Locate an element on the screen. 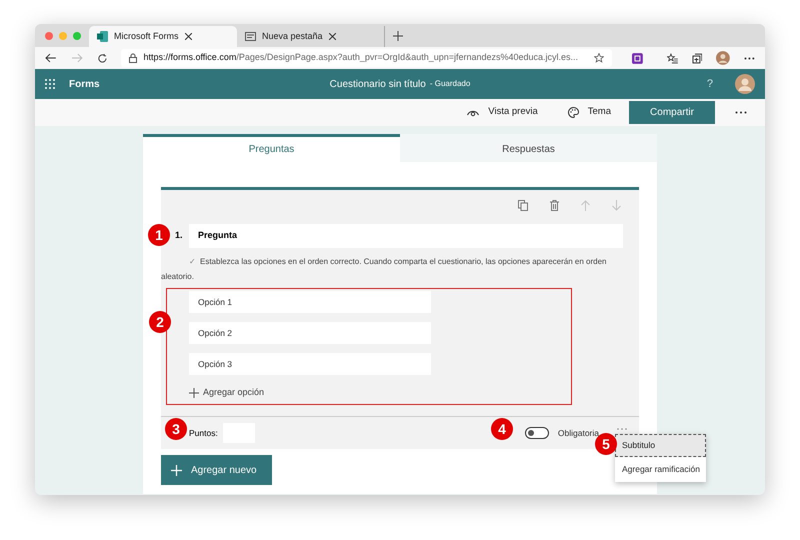 This screenshot has height=540, width=800. back-icon is located at coordinates (51, 58).